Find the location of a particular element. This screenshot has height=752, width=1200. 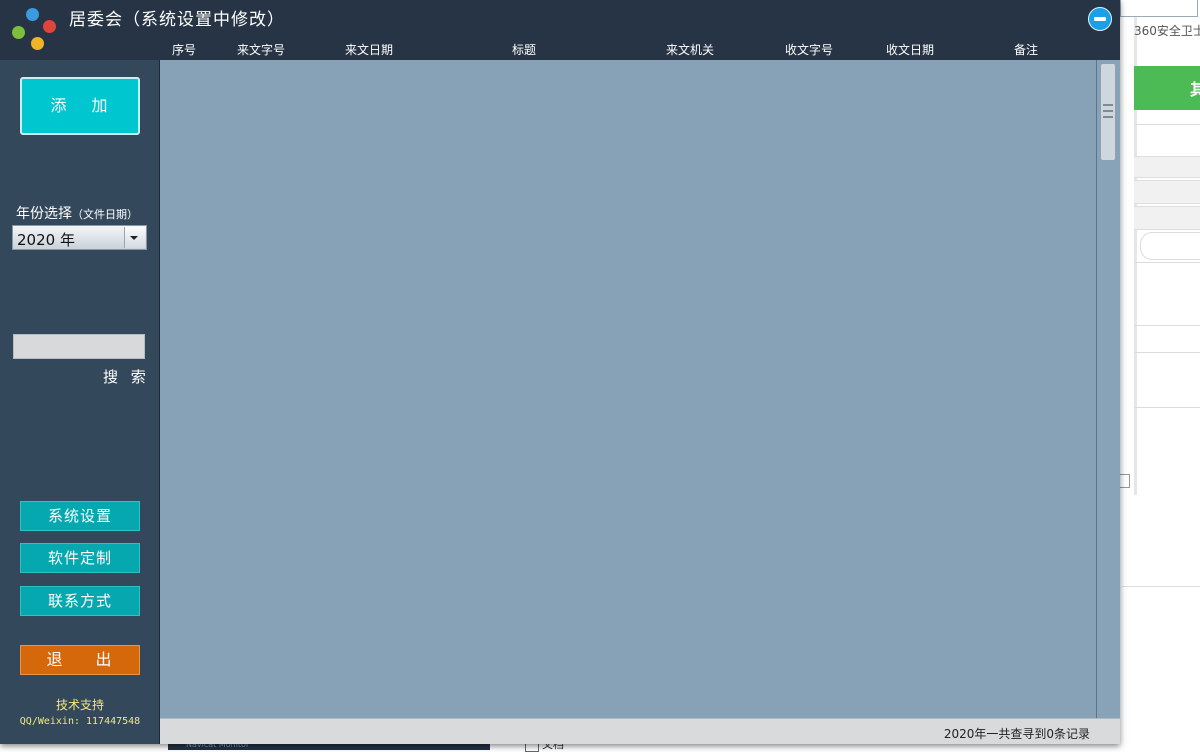

column-header-title: 标题 is located at coordinates (524, 49).